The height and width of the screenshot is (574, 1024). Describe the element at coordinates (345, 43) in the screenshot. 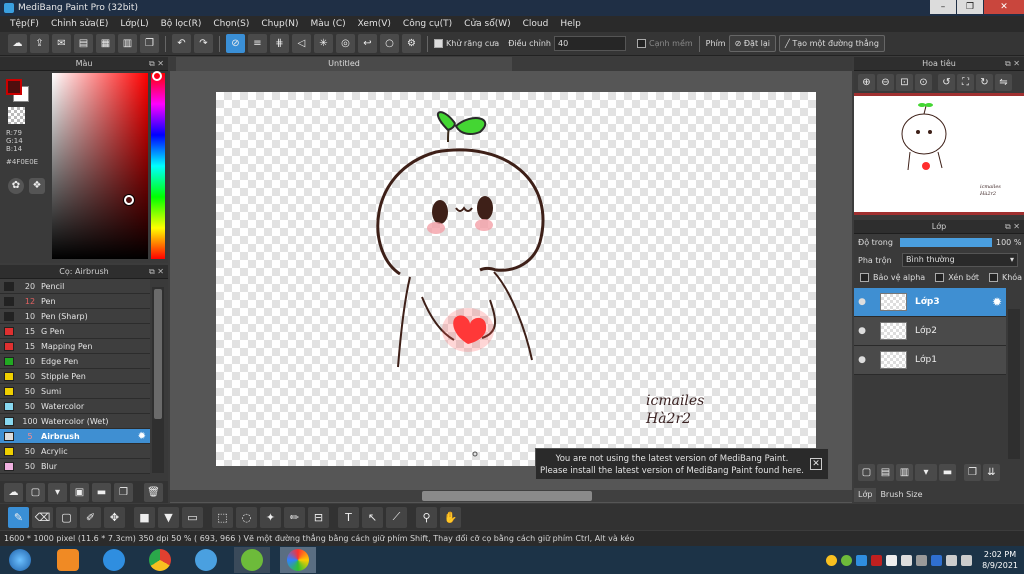

I see `concentric-snap-icon: ◎` at that location.